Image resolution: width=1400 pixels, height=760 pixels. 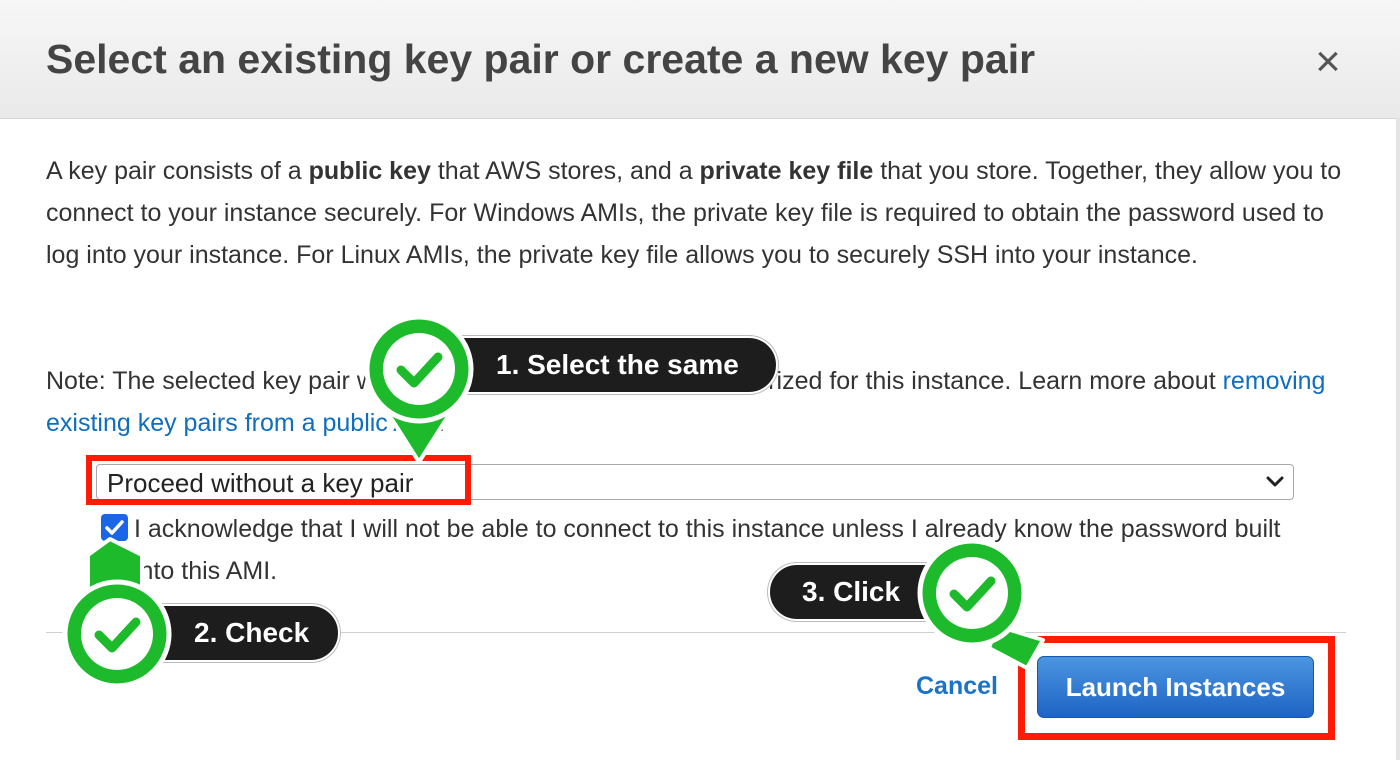 What do you see at coordinates (1328, 62) in the screenshot?
I see `close-icon: ×` at bounding box center [1328, 62].